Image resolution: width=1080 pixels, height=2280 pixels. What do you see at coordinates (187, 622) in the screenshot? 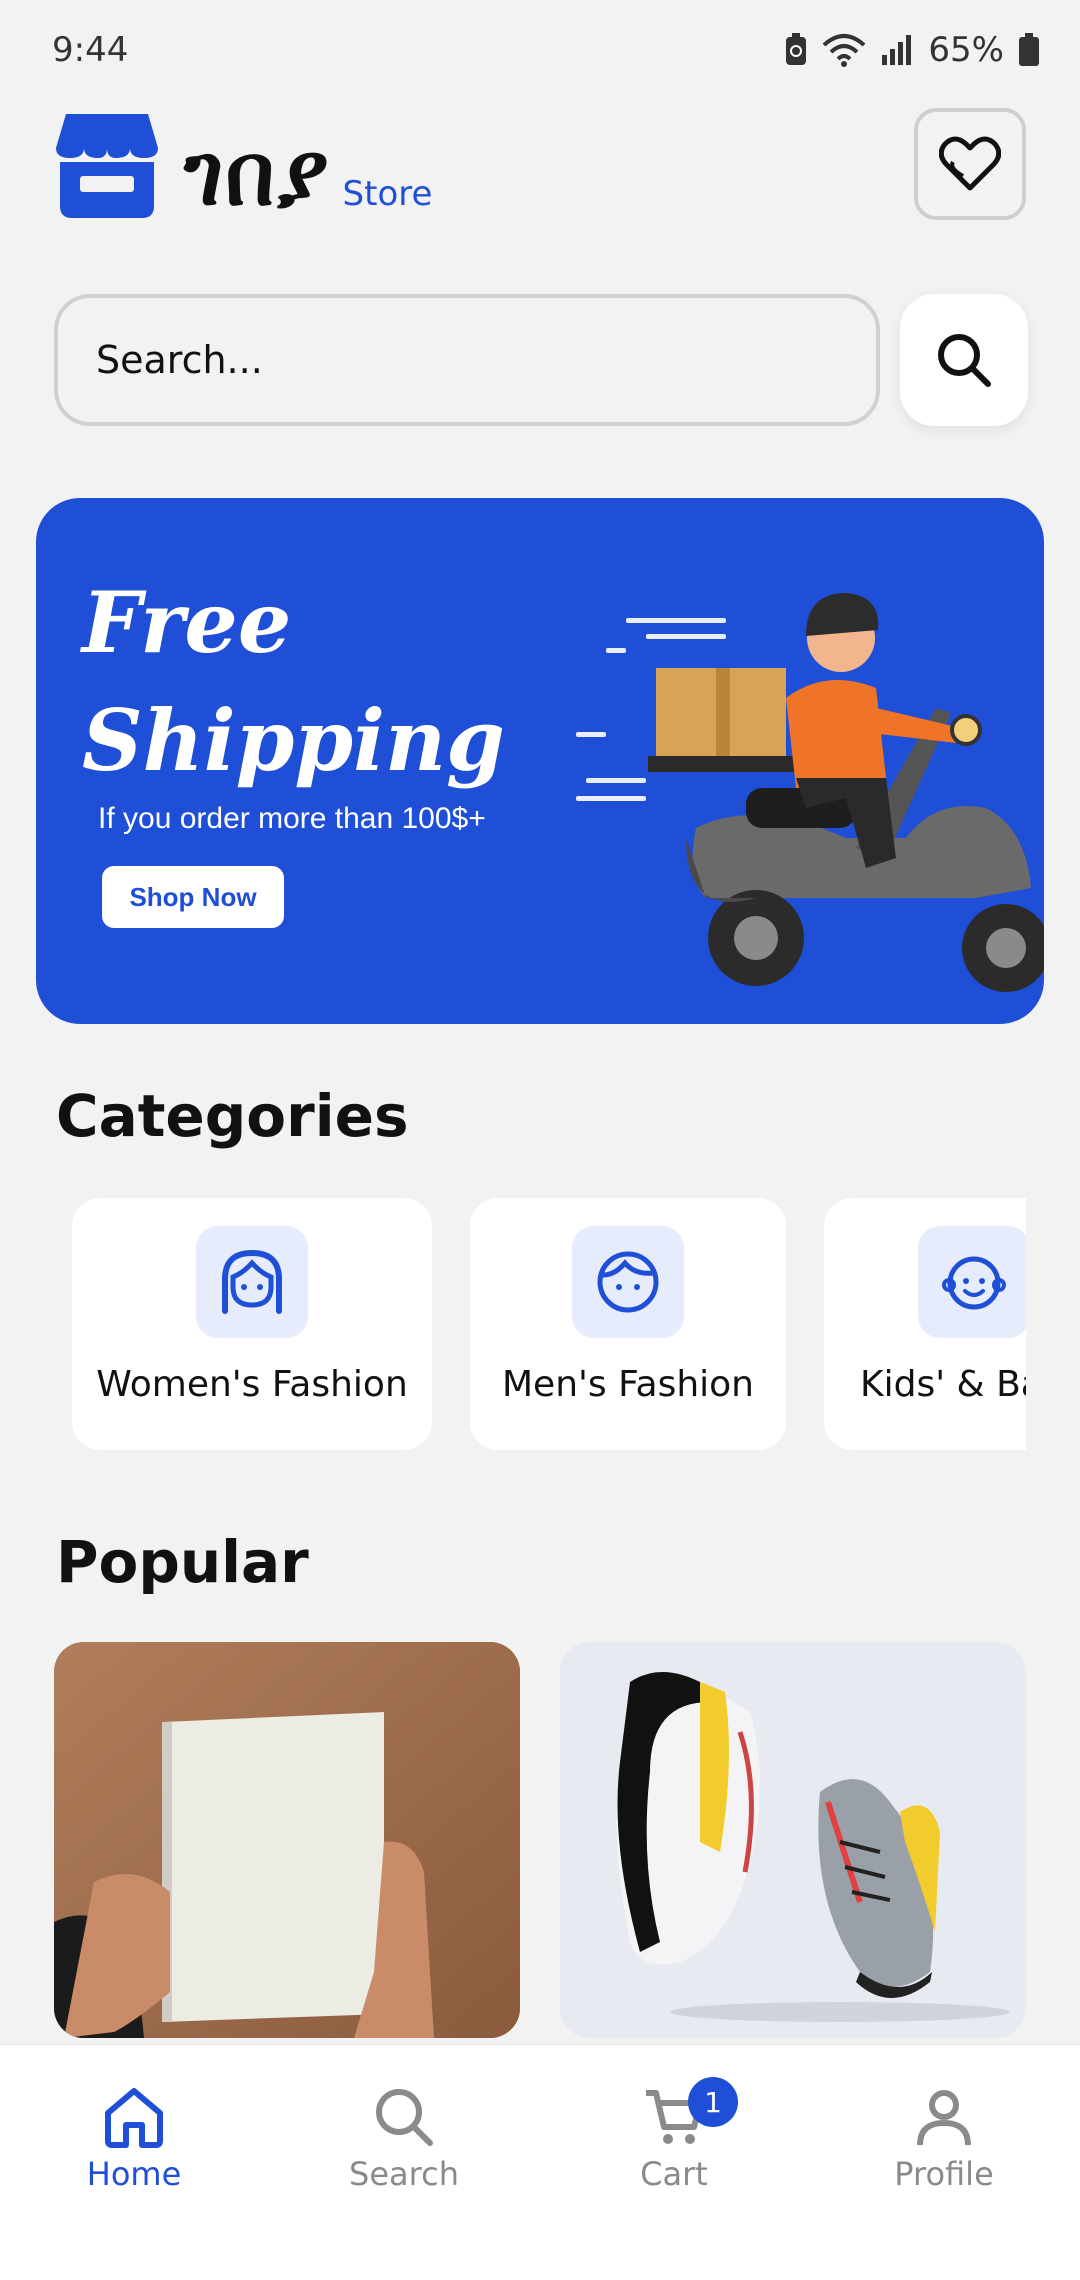
I see `banner-title-line1: Free` at bounding box center [187, 622].